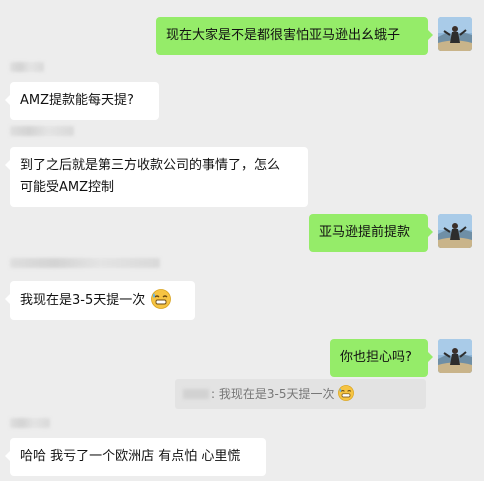 This screenshot has height=481, width=484. I want to click on message-text: 我现在是3-5天提一次, so click(83, 300).